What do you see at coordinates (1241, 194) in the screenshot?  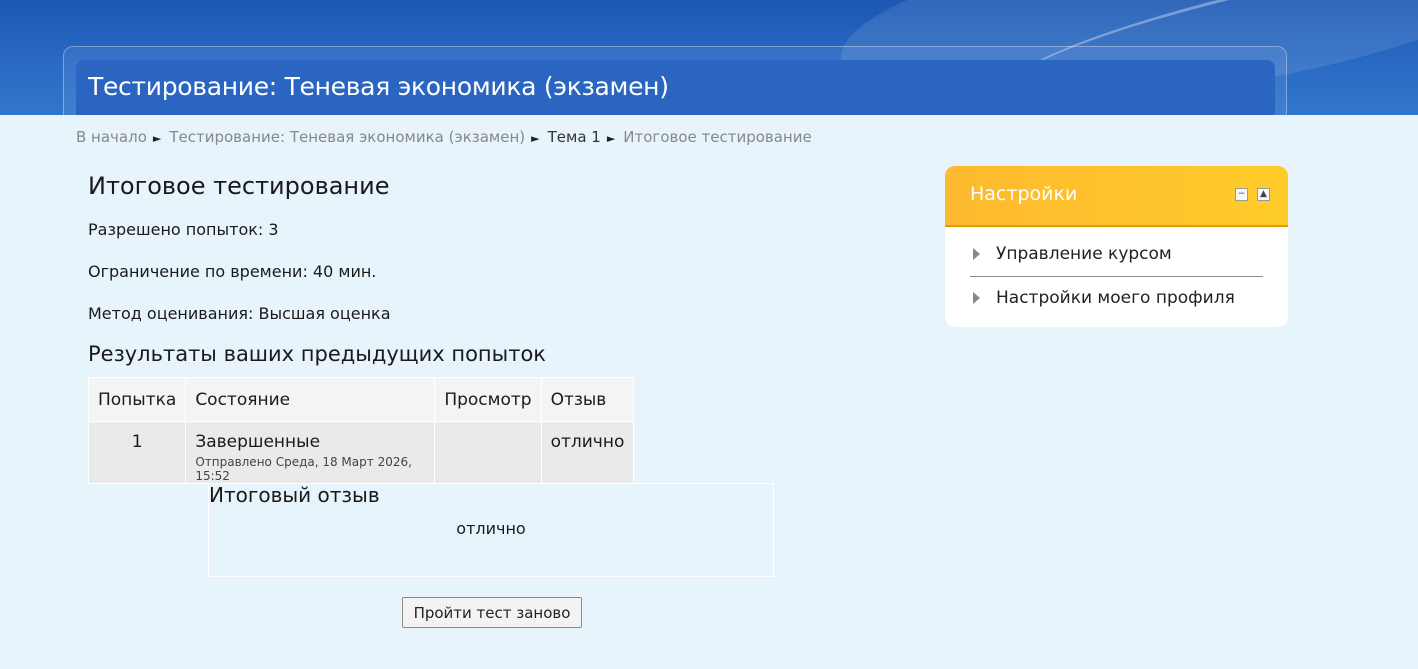 I see `collapse-icon: −` at bounding box center [1241, 194].